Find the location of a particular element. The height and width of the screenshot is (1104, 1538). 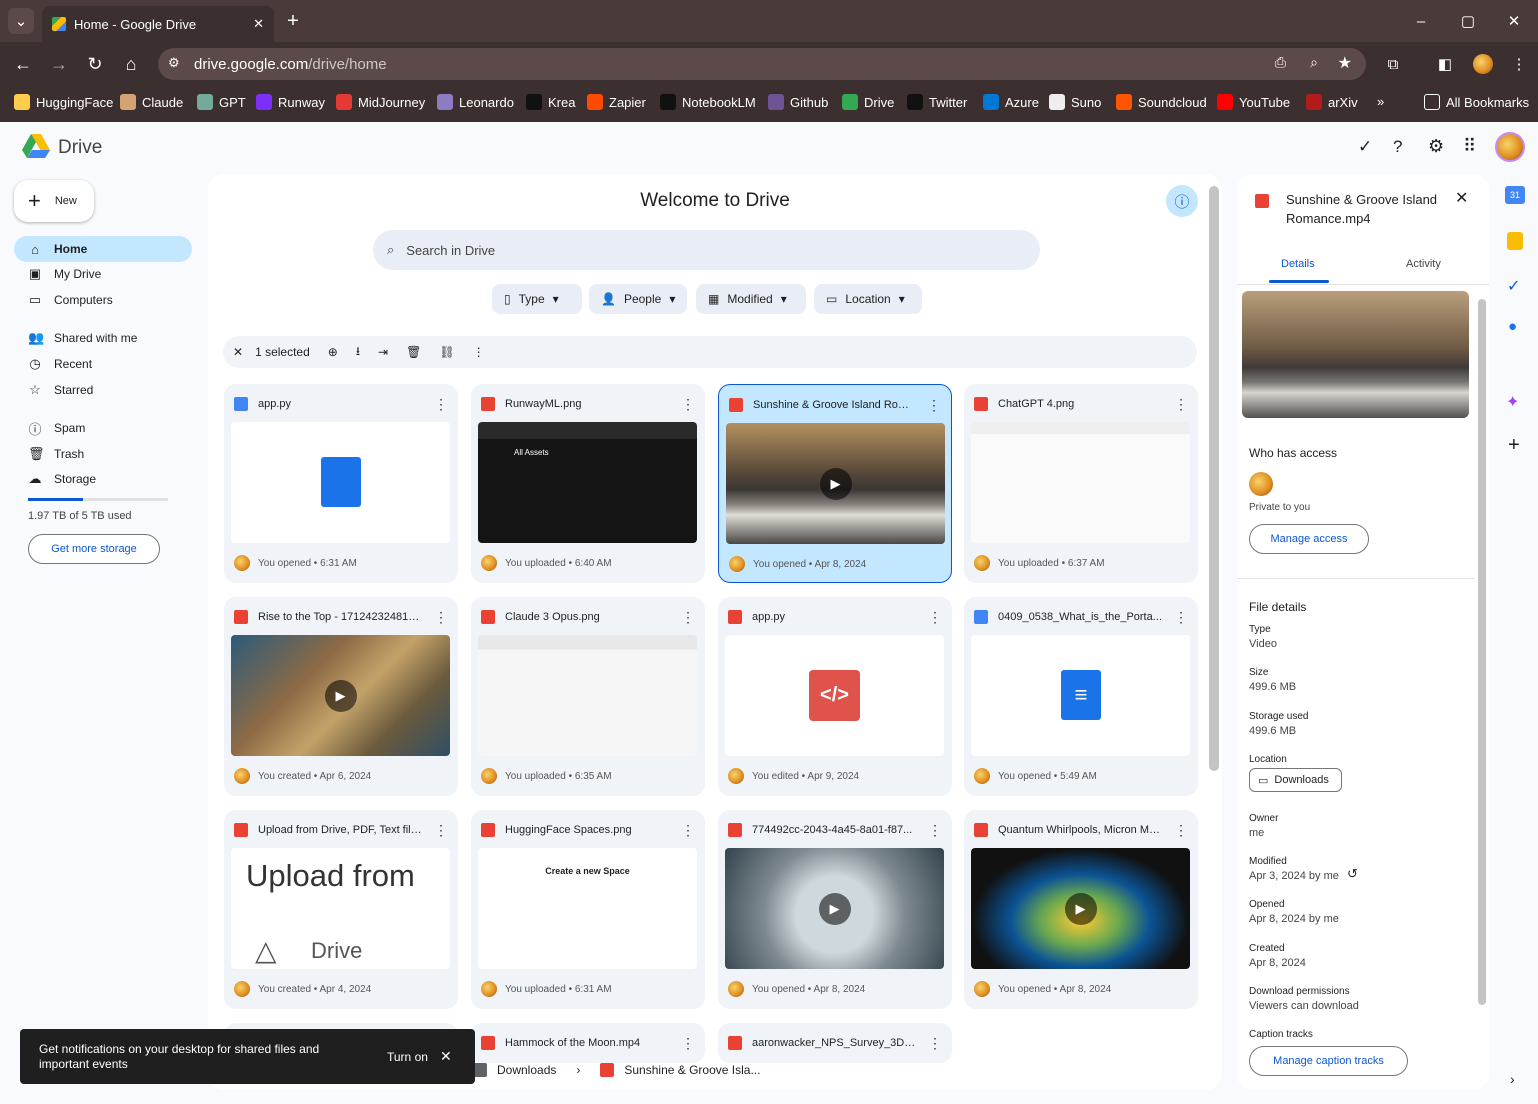

file-card: Hammock of the Moon.mp4 ⋮ is located at coordinates (588, 1043).